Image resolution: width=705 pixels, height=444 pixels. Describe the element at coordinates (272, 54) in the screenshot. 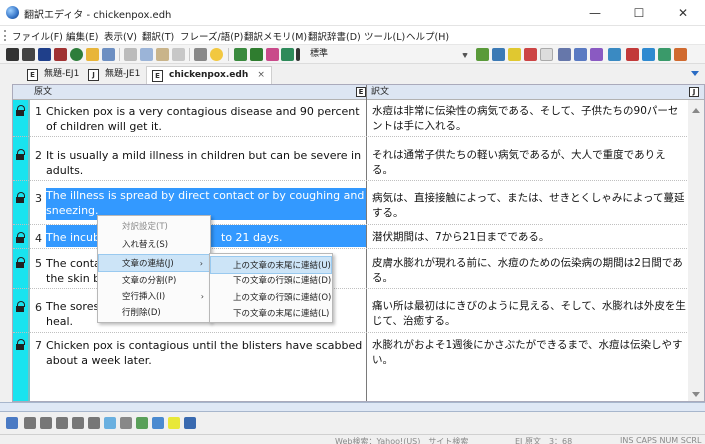

I see `translate-select-icon` at that location.